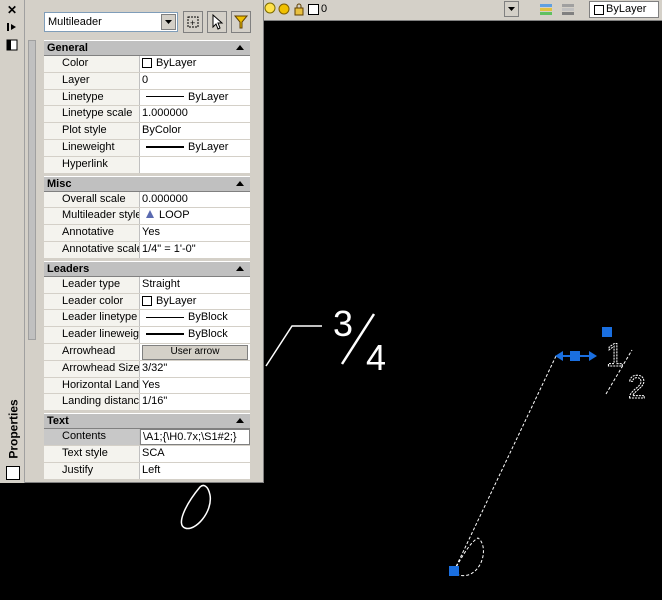 The height and width of the screenshot is (600, 662). Describe the element at coordinates (92, 437) in the screenshot. I see `property-name: Contents` at that location.